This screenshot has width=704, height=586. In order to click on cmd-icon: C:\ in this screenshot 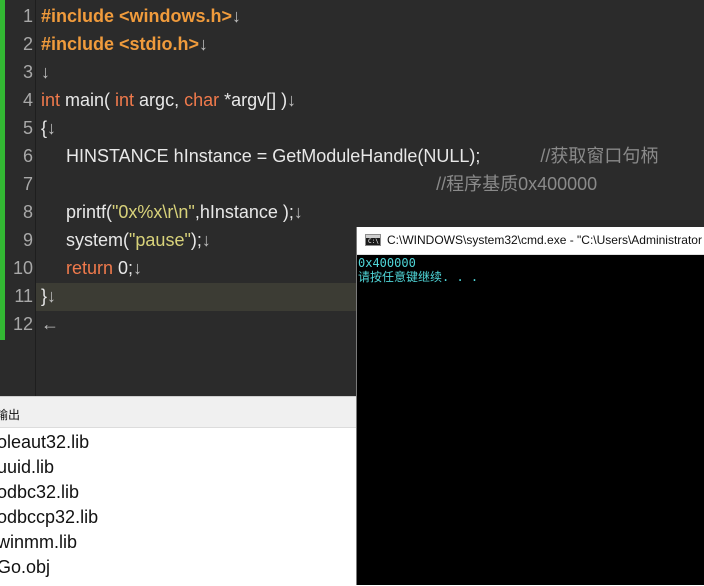, I will do `click(373, 240)`.